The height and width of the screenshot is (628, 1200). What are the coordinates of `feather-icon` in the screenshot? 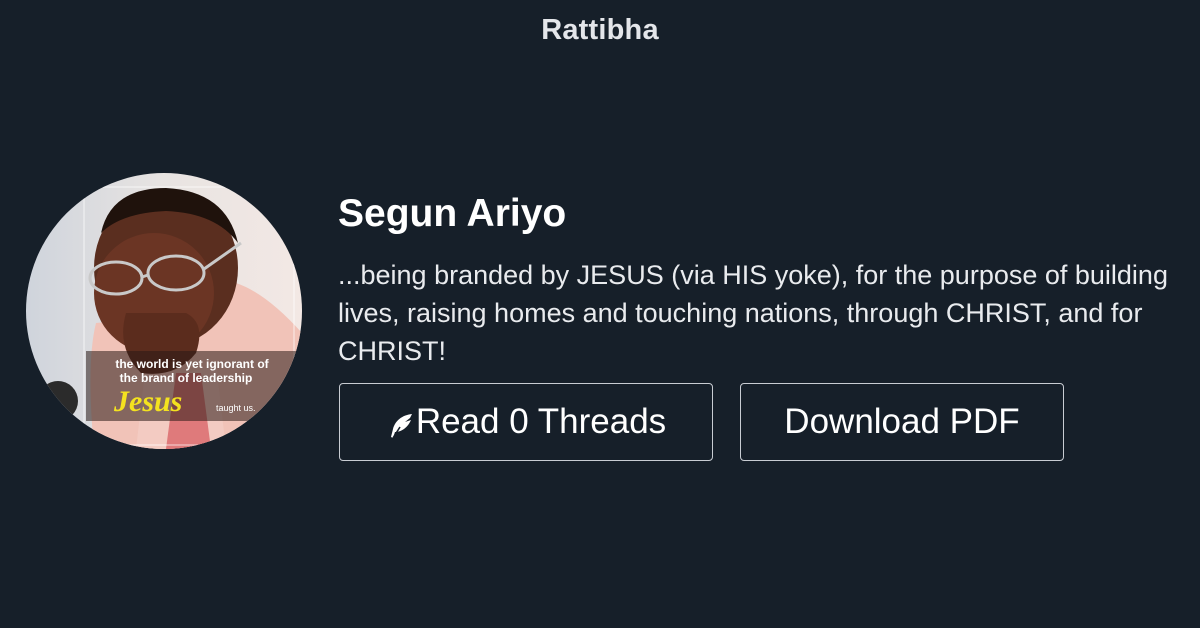 It's located at (401, 425).